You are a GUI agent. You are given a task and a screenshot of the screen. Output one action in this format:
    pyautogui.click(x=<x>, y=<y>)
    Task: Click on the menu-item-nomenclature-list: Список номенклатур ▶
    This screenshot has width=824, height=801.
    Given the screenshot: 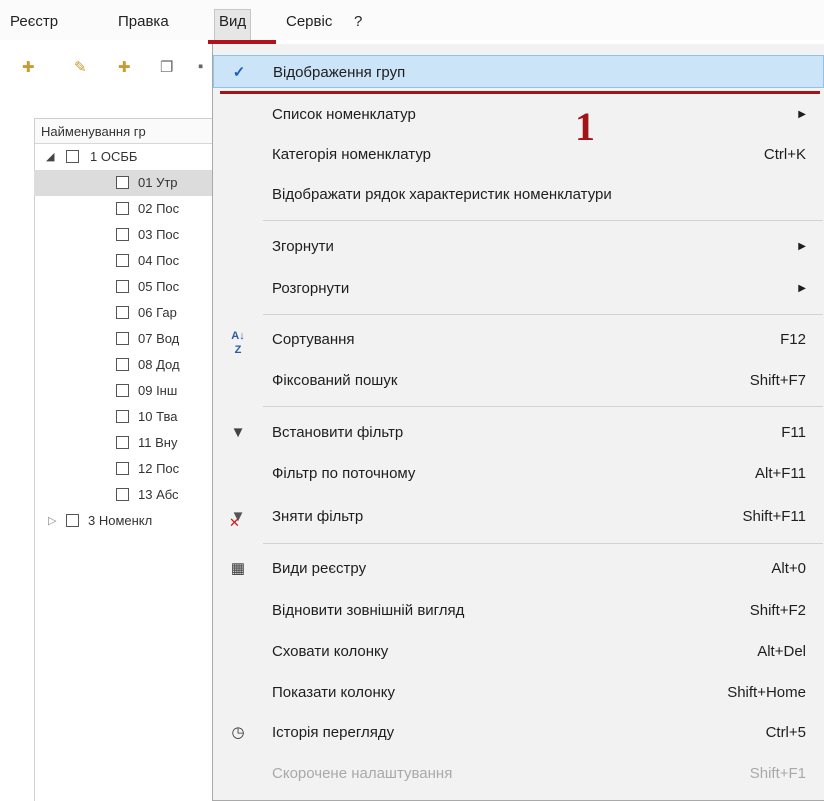 What is the action you would take?
    pyautogui.click(x=518, y=114)
    